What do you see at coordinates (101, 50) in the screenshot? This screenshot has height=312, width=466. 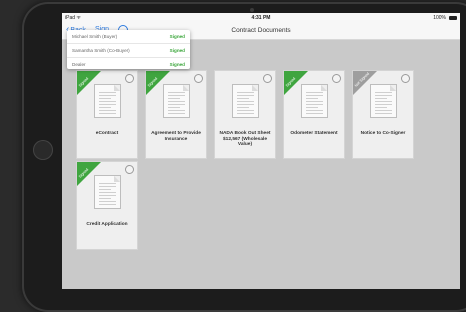 I see `signer-name: Samantha Smith (Co-Buyer)` at bounding box center [101, 50].